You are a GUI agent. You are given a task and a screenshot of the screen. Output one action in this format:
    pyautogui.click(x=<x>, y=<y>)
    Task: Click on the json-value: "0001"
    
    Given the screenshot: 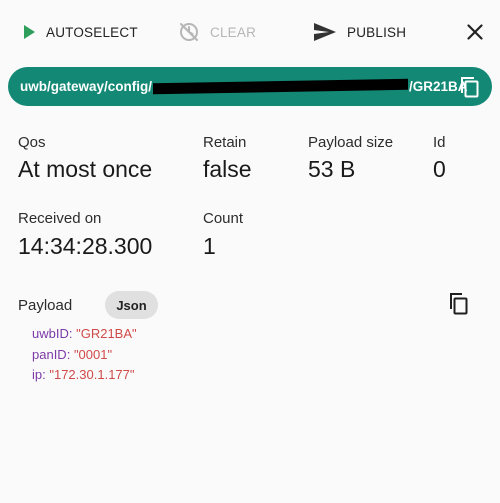 What is the action you would take?
    pyautogui.click(x=93, y=354)
    